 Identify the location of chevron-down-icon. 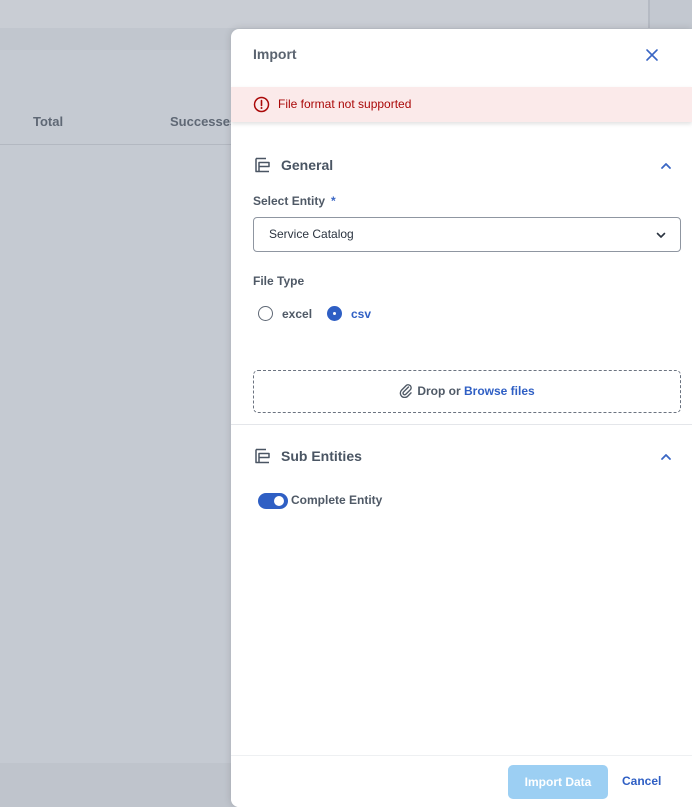
(661, 235).